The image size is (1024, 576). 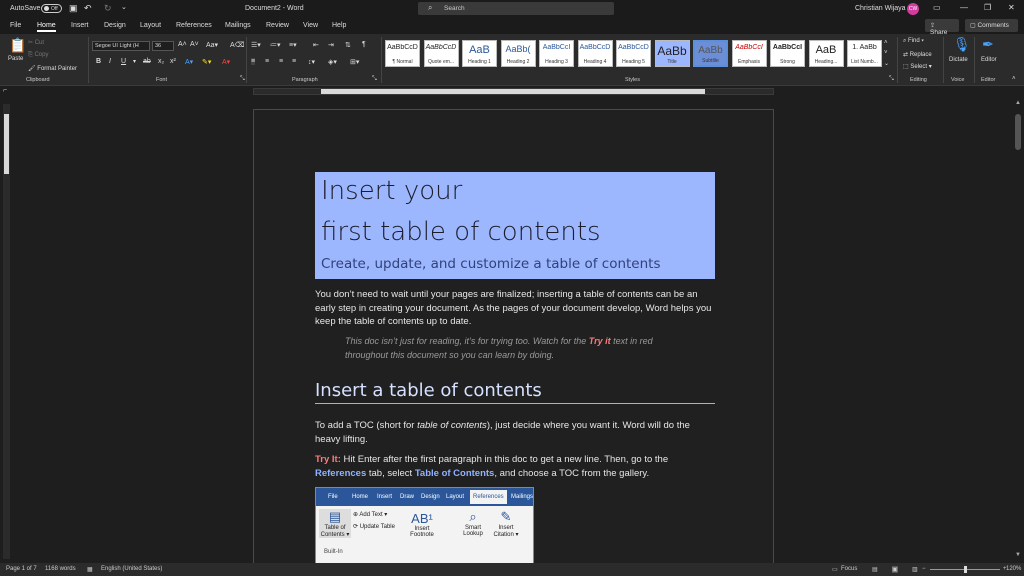 I want to click on web-layout-icon: ▥, so click(x=915, y=569).